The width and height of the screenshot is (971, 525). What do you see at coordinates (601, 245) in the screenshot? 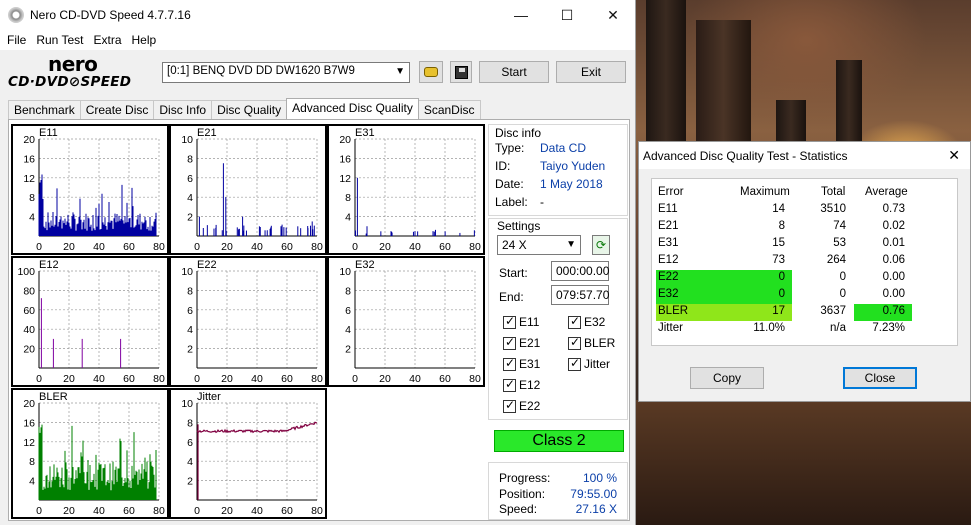
I see `refresh-speed-button: ⟳` at bounding box center [601, 245].